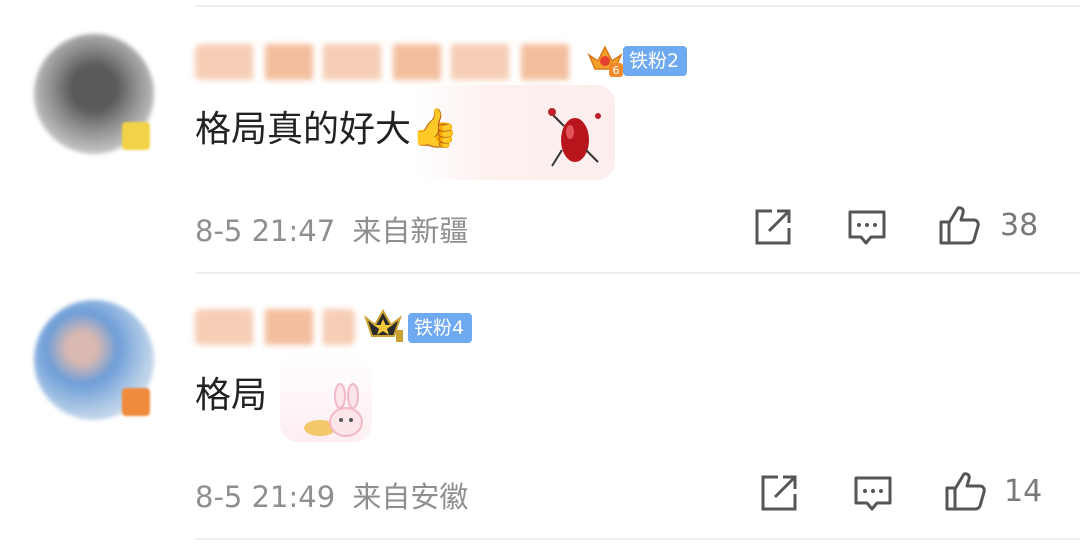 The width and height of the screenshot is (1080, 551). I want to click on comment-meta: 8-5 21:49 来自安徽, so click(331, 495).